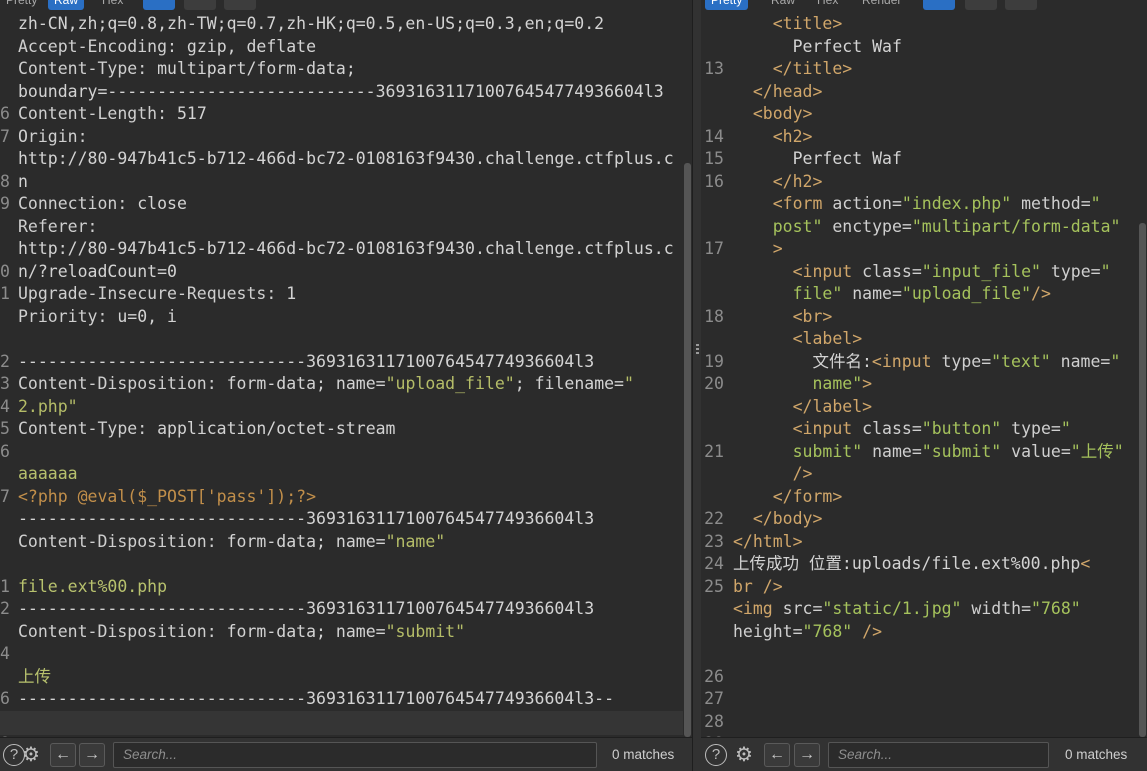 Image resolution: width=1147 pixels, height=771 pixels. Describe the element at coordinates (928, 137) in the screenshot. I see `response-line: <h2>` at that location.